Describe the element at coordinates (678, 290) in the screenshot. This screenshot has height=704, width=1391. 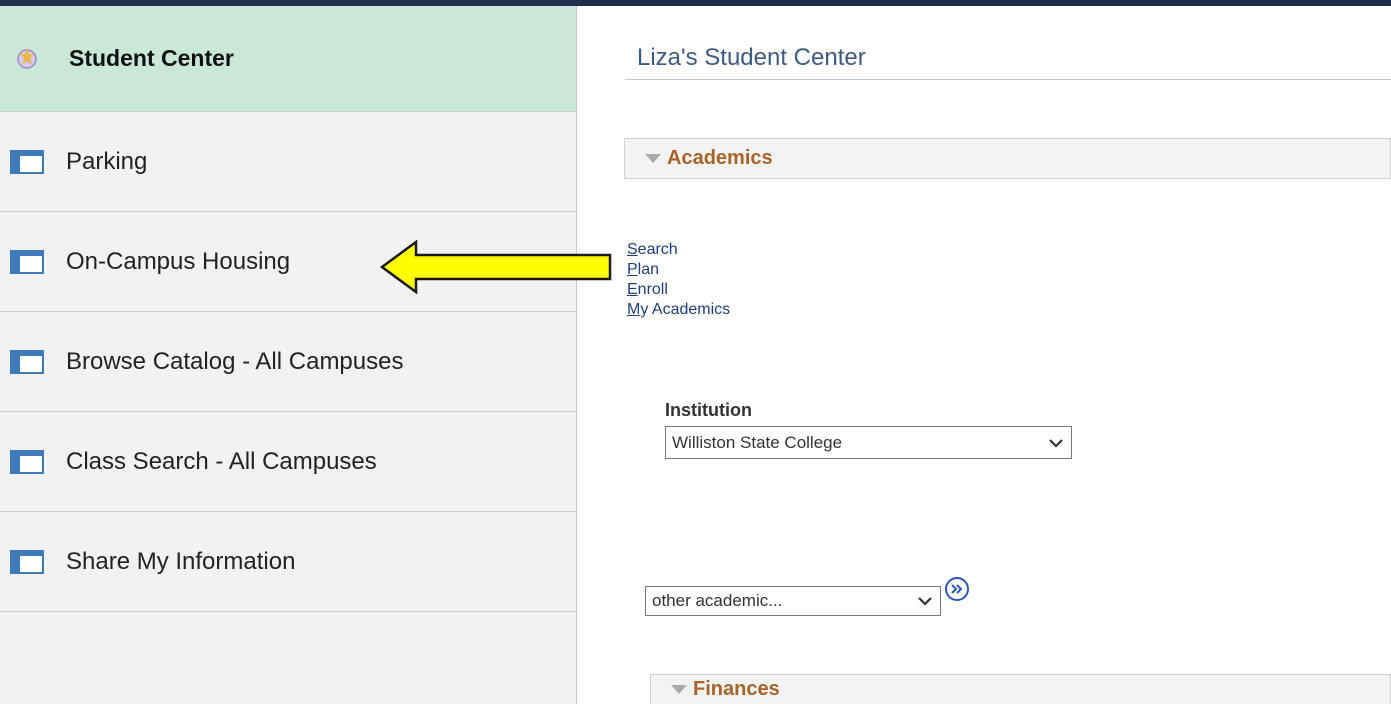
I see `enroll-link: Enroll` at that location.